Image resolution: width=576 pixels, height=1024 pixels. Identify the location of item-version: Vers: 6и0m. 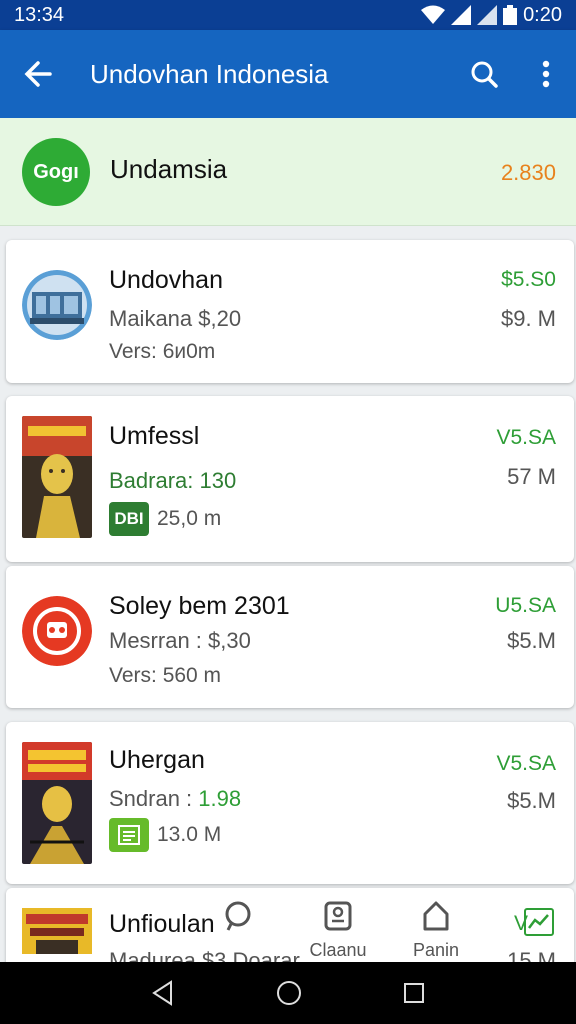
(162, 352).